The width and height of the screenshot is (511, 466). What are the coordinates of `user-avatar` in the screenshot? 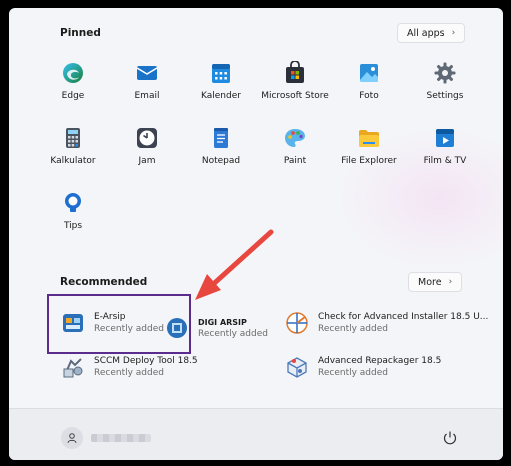 It's located at (72, 438).